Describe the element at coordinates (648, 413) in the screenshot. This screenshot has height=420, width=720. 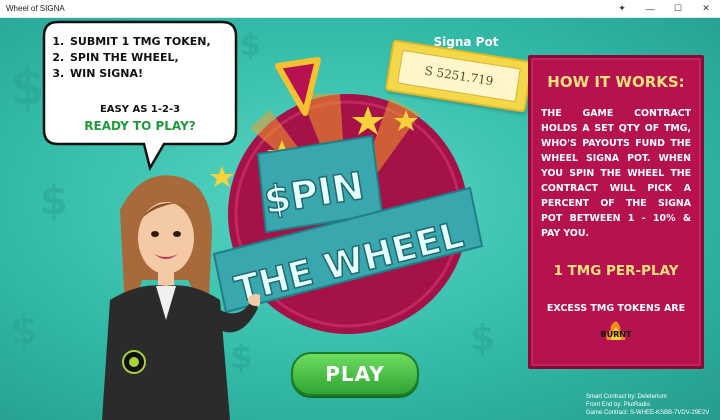
I see `credit-game-contract: Game Contract: S-WHEE-KSBB-7VDV-29E2V` at that location.